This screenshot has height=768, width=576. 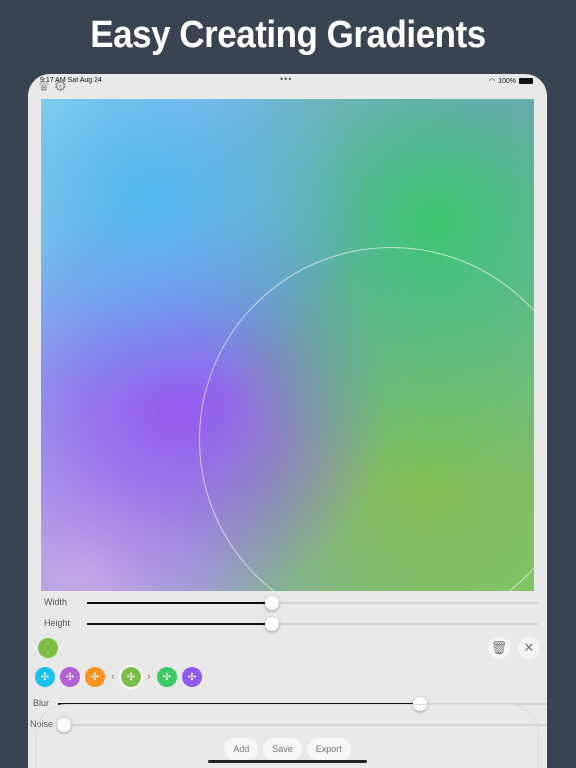 I want to click on close-icon: ✕, so click(x=529, y=648).